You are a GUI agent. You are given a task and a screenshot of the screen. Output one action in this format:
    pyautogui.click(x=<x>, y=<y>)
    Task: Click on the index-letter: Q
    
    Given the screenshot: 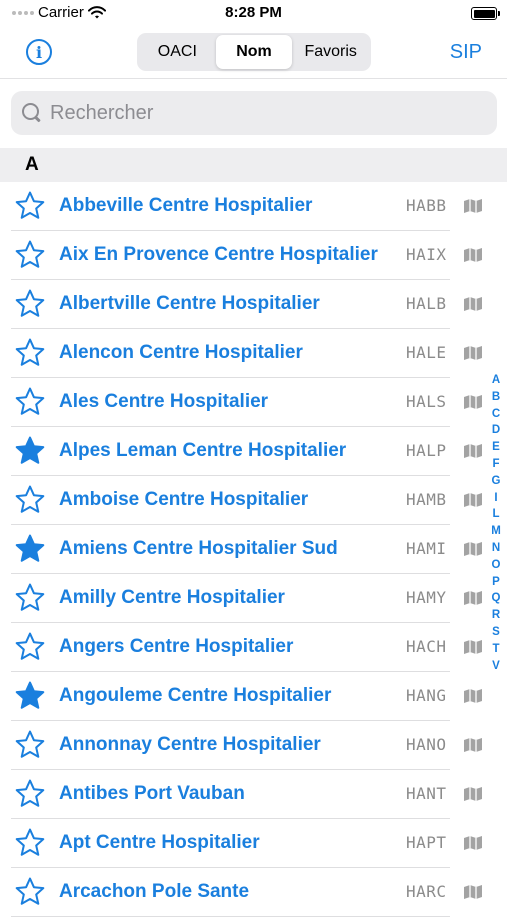 What is the action you would take?
    pyautogui.click(x=496, y=598)
    